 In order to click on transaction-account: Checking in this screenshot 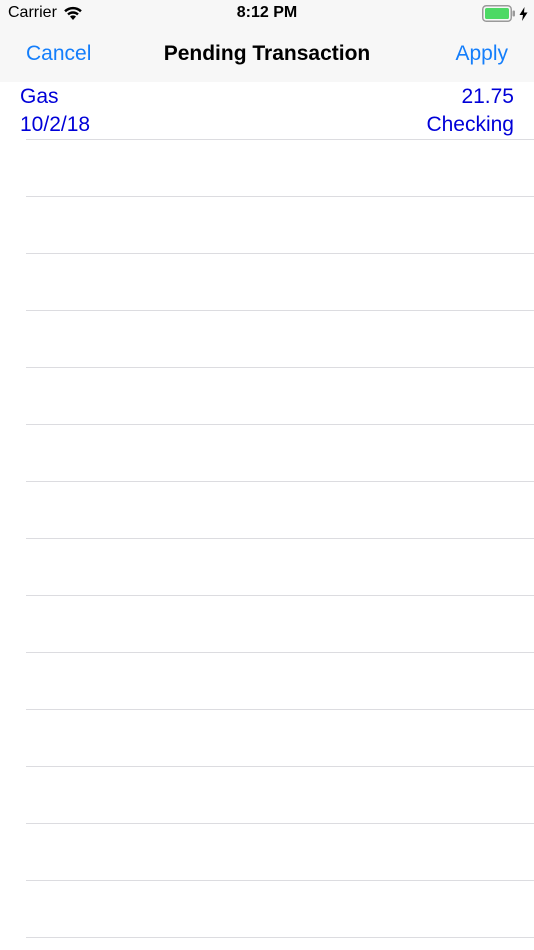, I will do `click(470, 124)`.